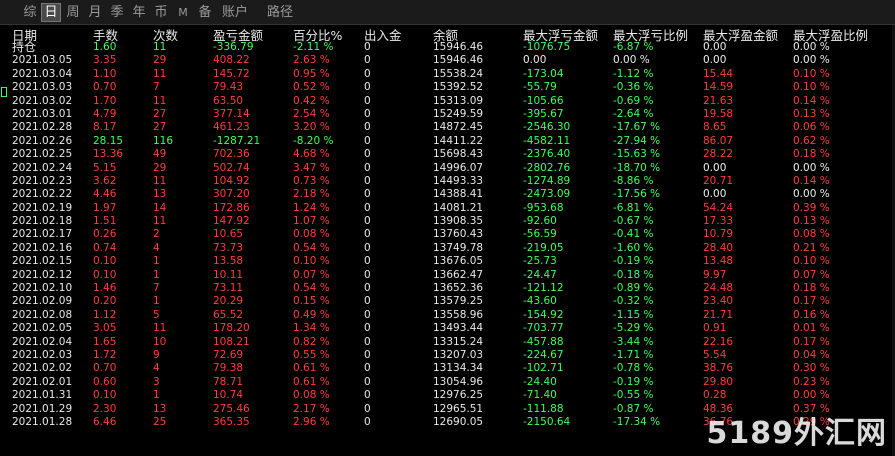  What do you see at coordinates (105, 180) in the screenshot?
I see `row-lots: 3.62` at bounding box center [105, 180].